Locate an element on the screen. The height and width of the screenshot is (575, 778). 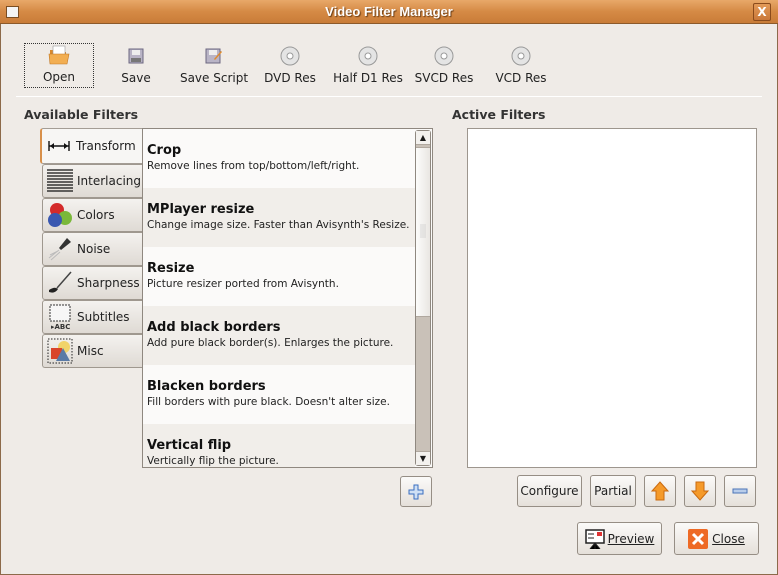
move-up-button is located at coordinates (660, 491).